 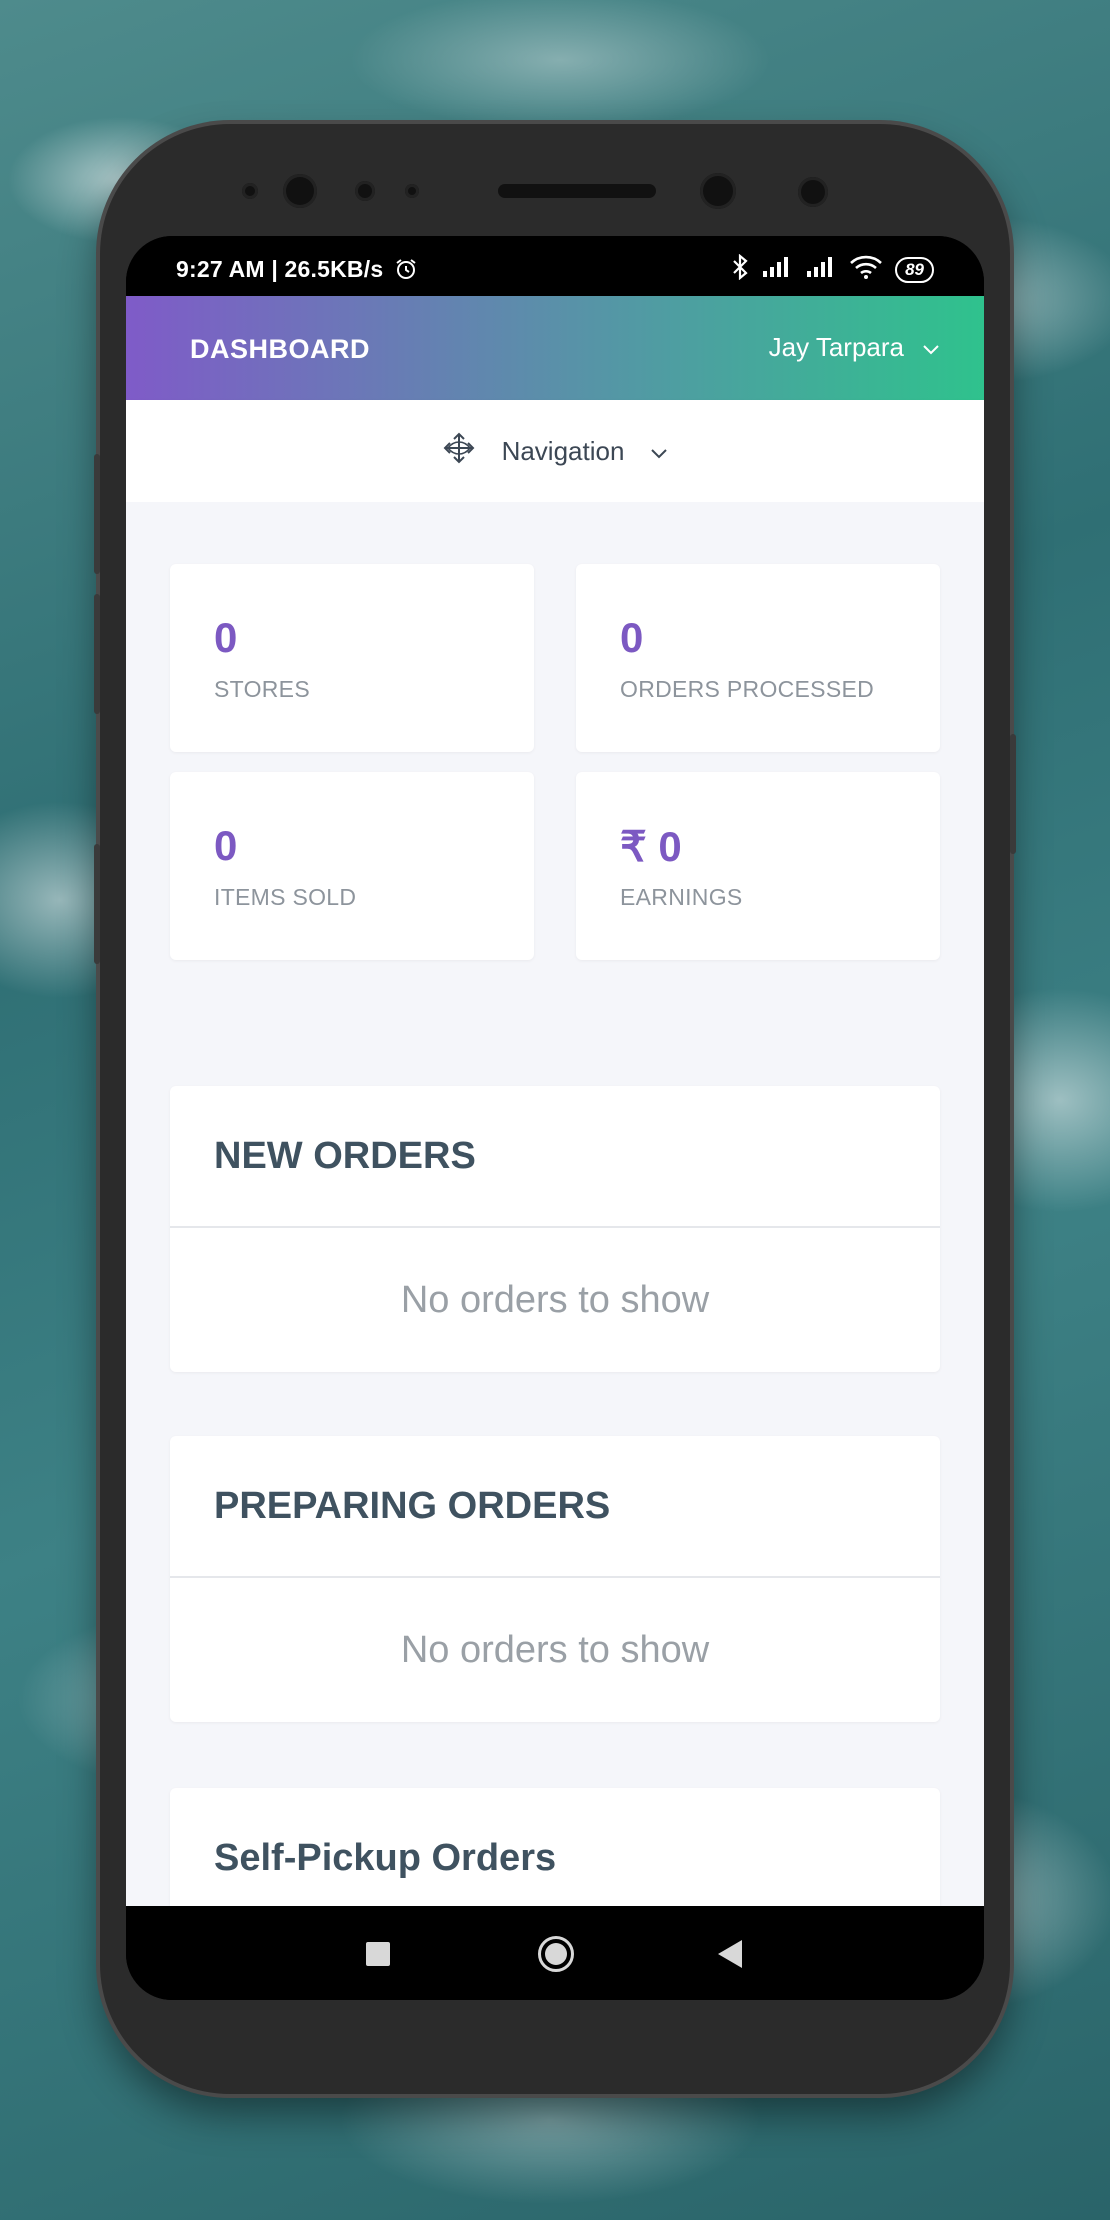 What do you see at coordinates (459, 451) in the screenshot?
I see `move-arrows-icon` at bounding box center [459, 451].